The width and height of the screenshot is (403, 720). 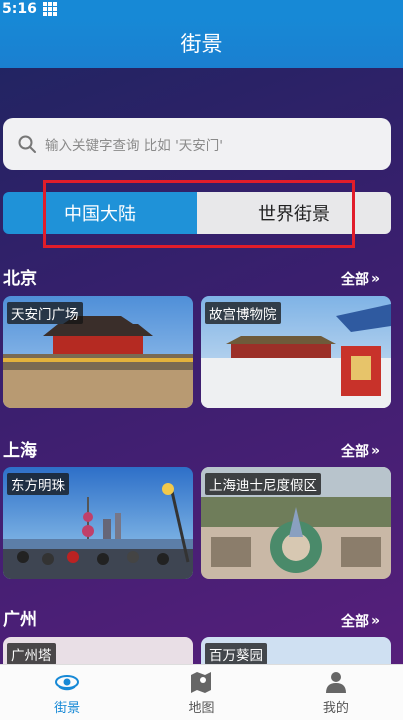 What do you see at coordinates (236, 653) in the screenshot?
I see `card-label: 百万葵园` at bounding box center [236, 653].